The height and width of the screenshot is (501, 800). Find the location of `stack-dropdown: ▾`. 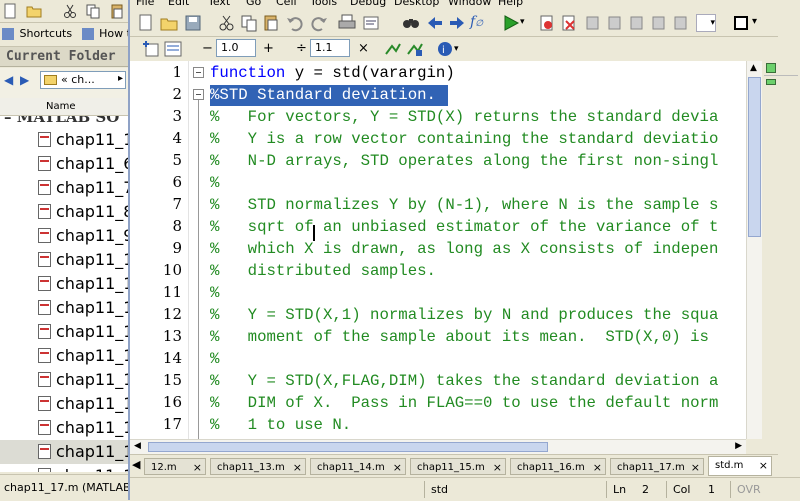

stack-dropdown: ▾ is located at coordinates (706, 23).